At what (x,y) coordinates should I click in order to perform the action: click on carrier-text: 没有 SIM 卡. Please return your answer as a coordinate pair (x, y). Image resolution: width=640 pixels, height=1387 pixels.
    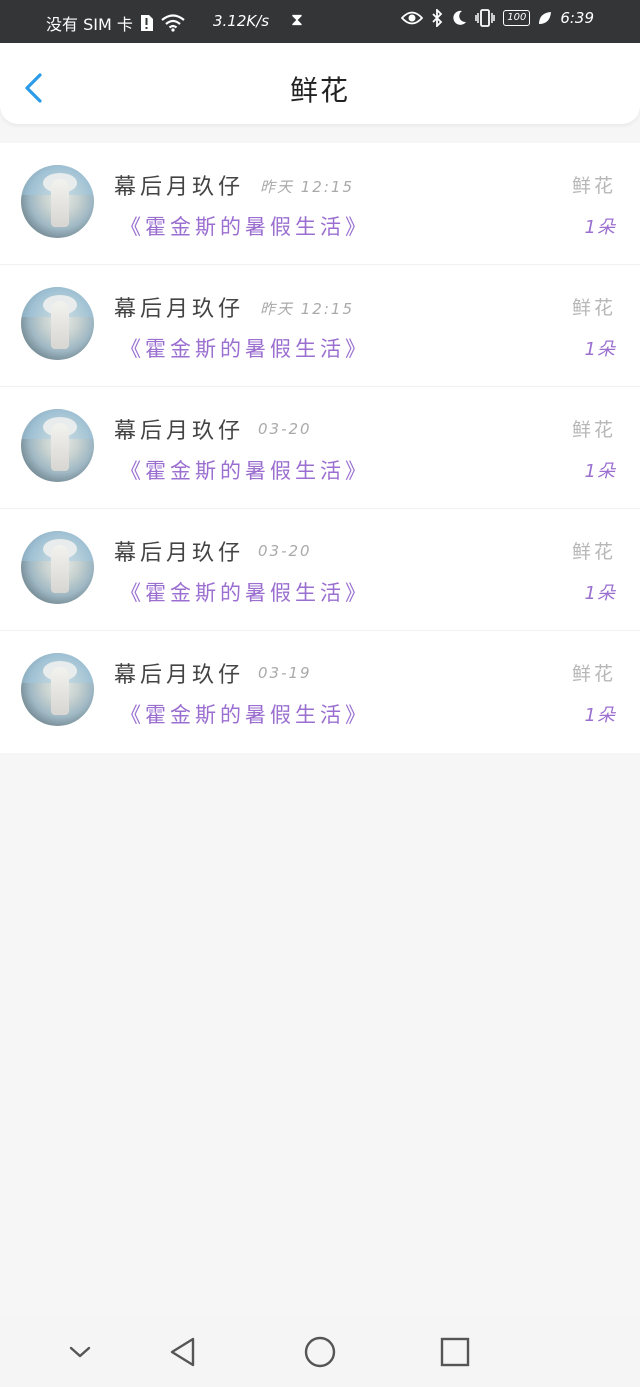
    Looking at the image, I should click on (89, 24).